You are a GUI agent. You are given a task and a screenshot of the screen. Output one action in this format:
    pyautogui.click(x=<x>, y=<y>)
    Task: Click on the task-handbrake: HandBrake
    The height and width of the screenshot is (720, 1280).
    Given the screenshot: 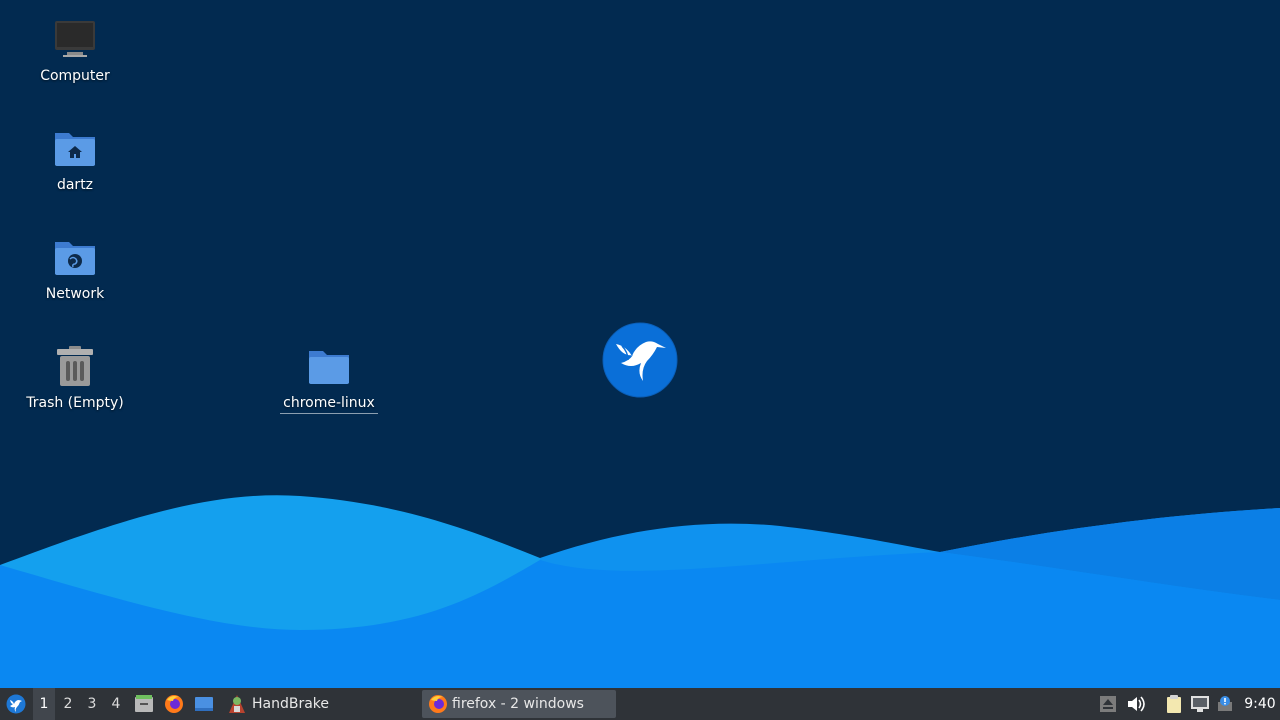 What is the action you would take?
    pyautogui.click(x=318, y=704)
    